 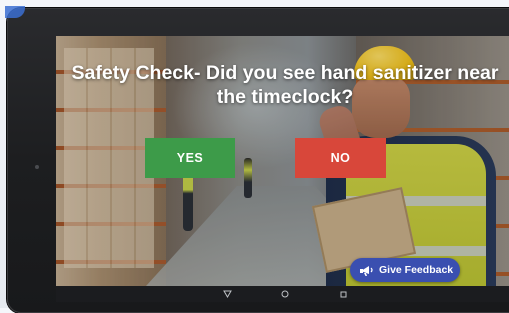 I want to click on yes-button: YES, so click(x=190, y=158).